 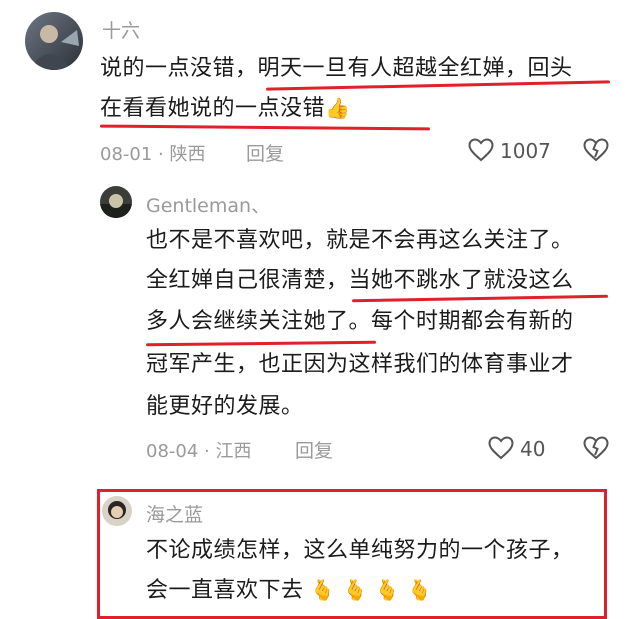 What do you see at coordinates (233, 451) in the screenshot?
I see `comment-location: 江西` at bounding box center [233, 451].